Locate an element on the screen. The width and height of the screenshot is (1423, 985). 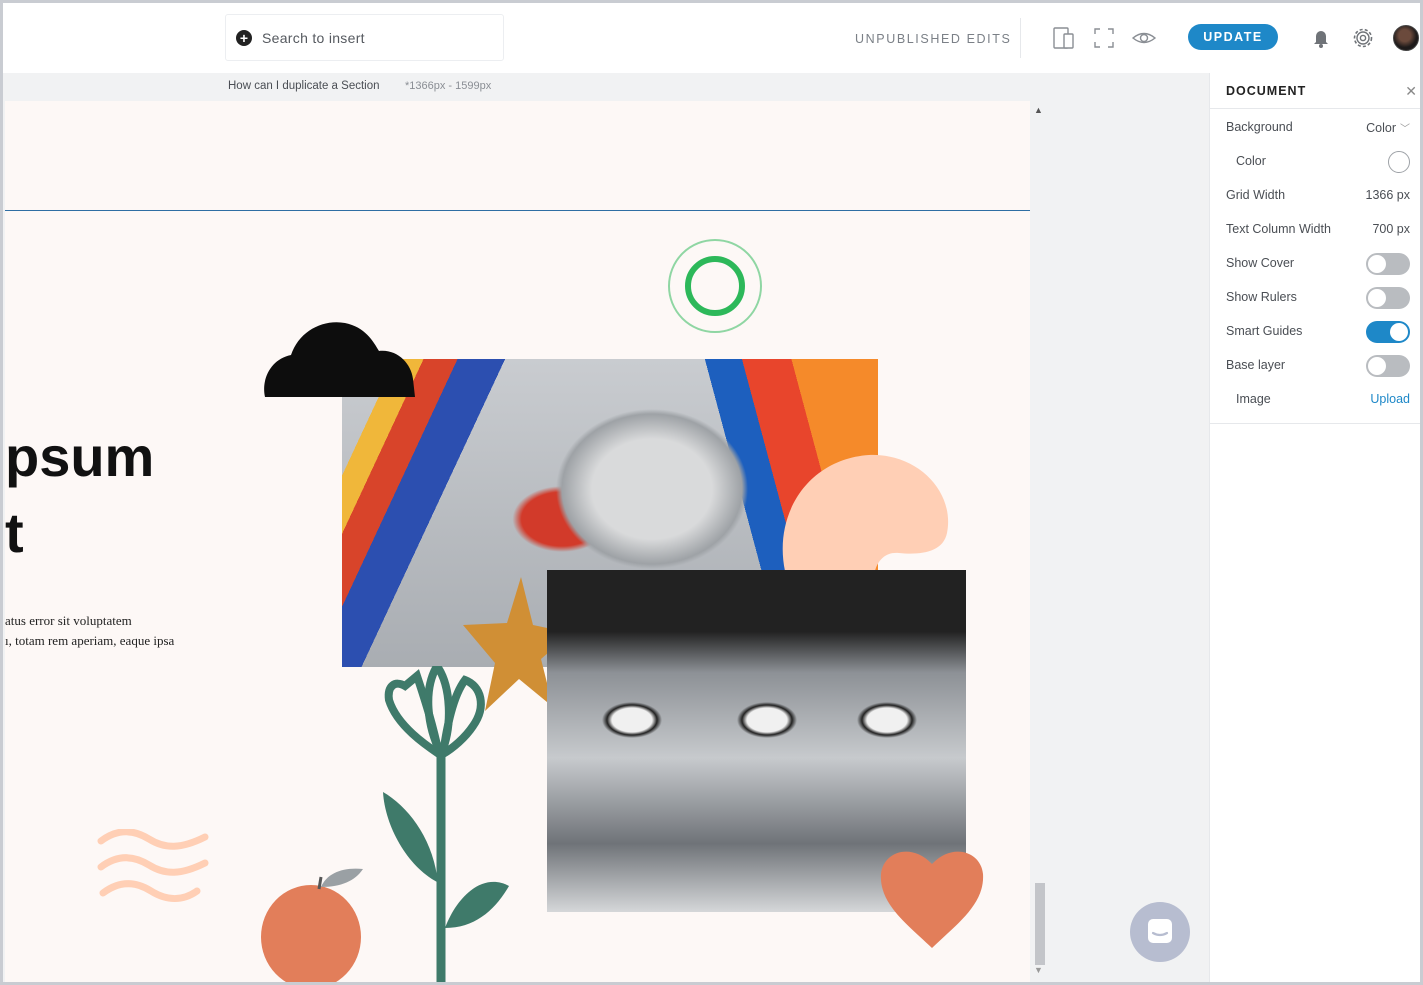
eye-icon is located at coordinates (1144, 38).